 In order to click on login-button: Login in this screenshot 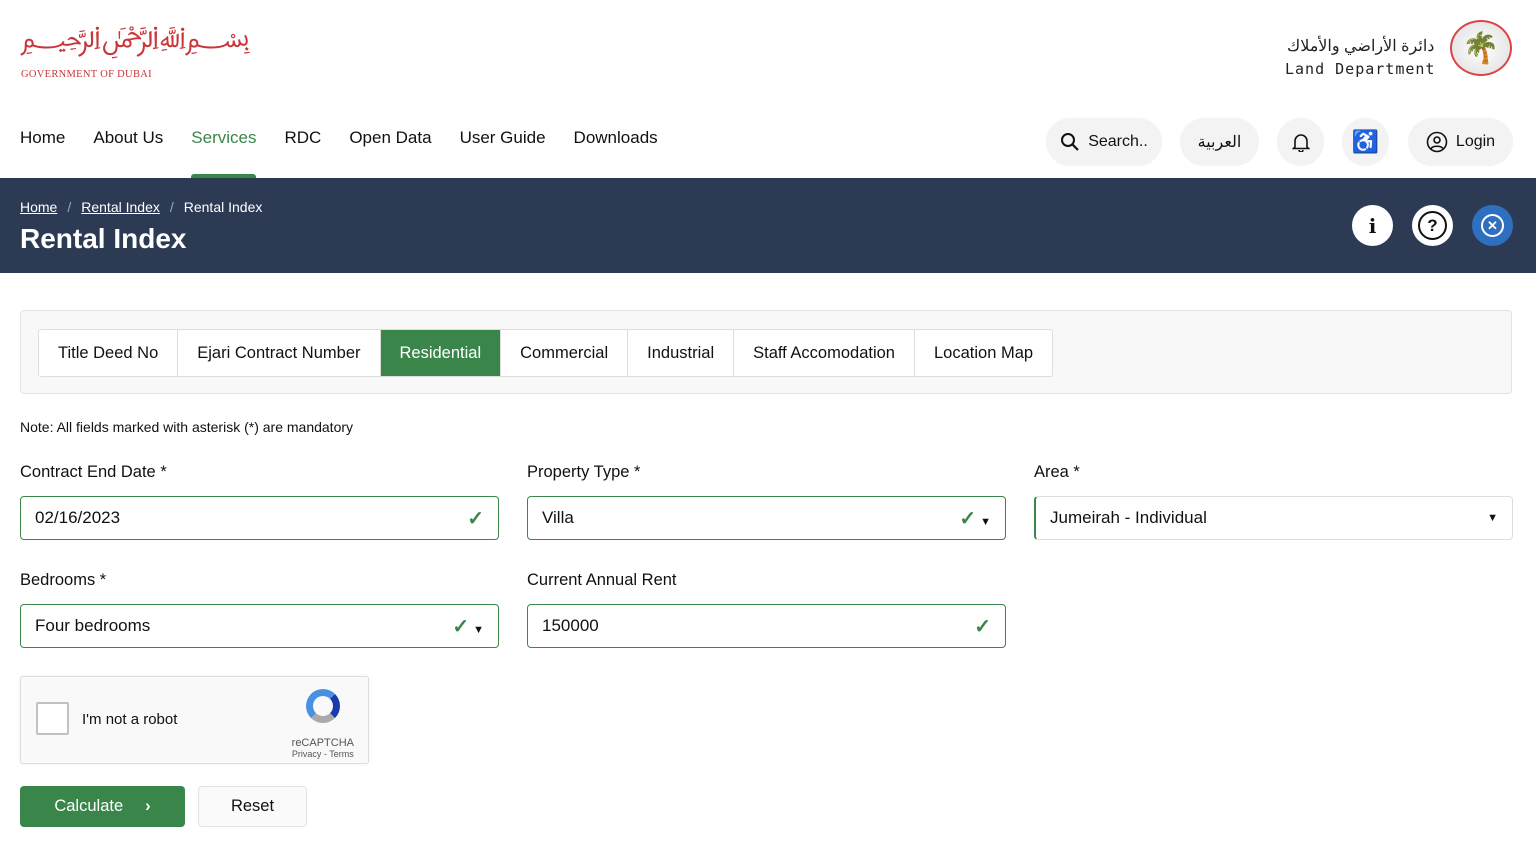, I will do `click(1460, 142)`.